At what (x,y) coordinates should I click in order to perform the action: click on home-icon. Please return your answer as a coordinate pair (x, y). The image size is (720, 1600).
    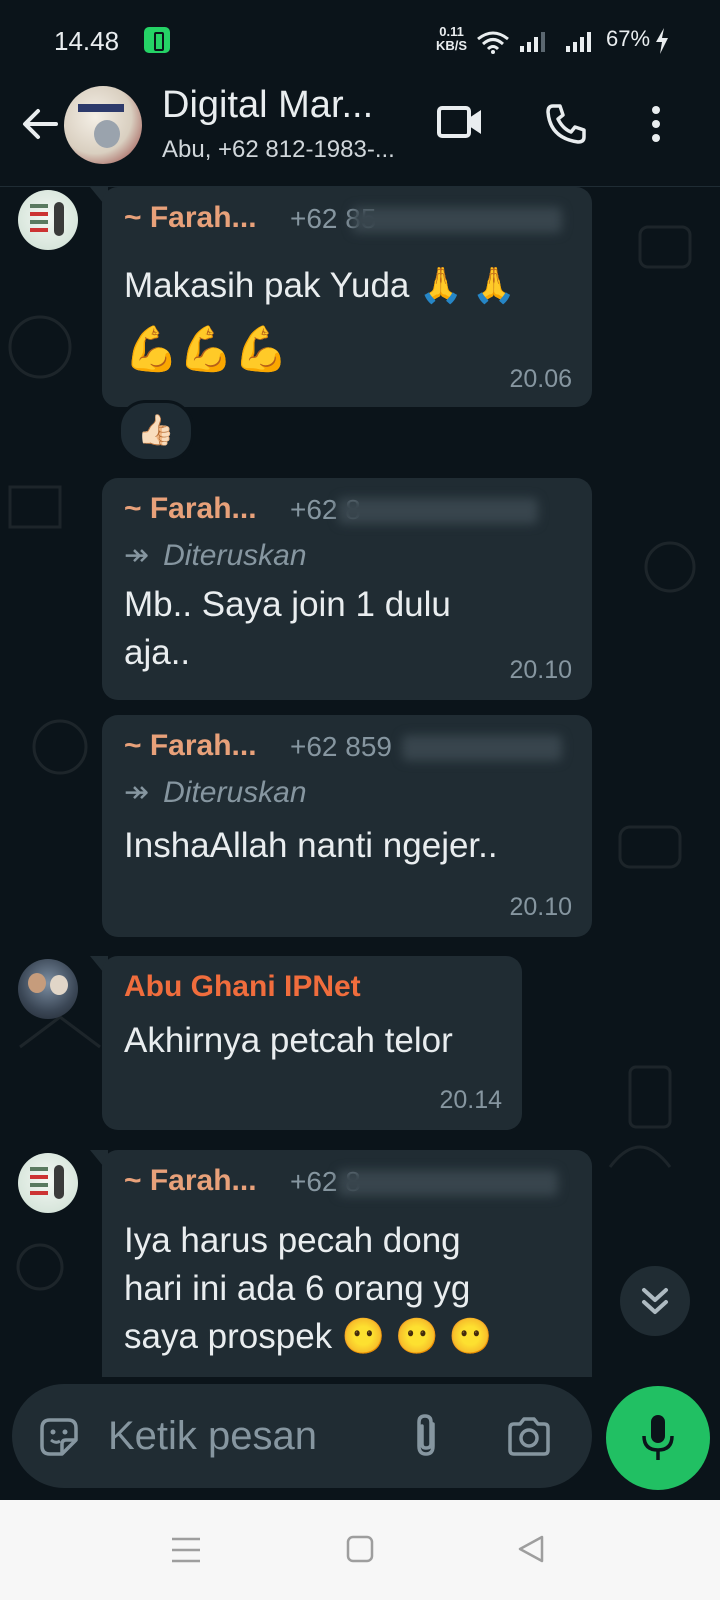
    Looking at the image, I should click on (360, 1549).